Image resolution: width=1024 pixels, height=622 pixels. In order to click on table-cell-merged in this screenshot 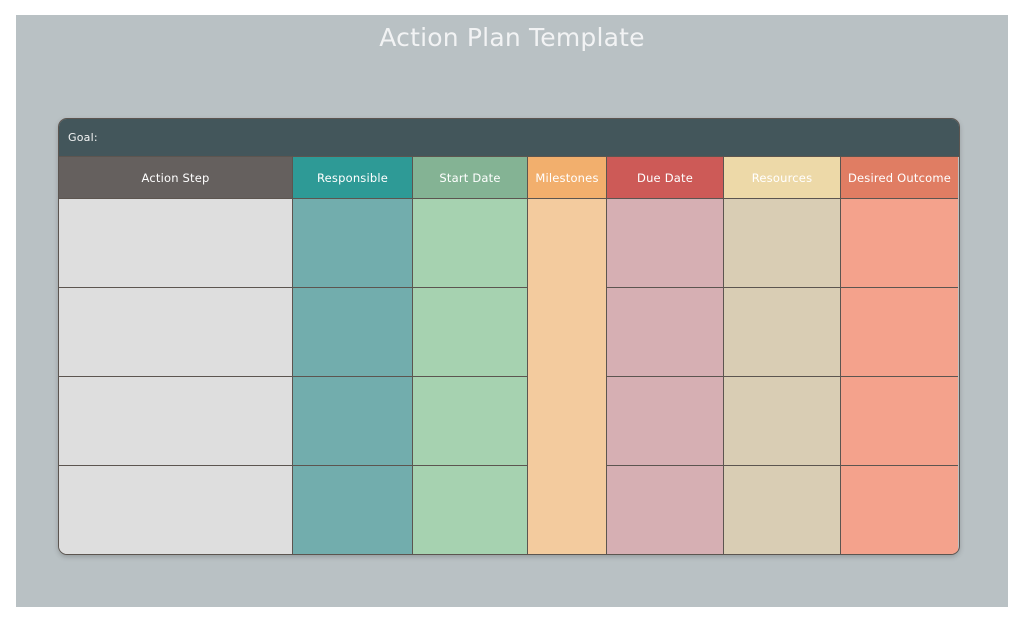, I will do `click(567, 376)`.